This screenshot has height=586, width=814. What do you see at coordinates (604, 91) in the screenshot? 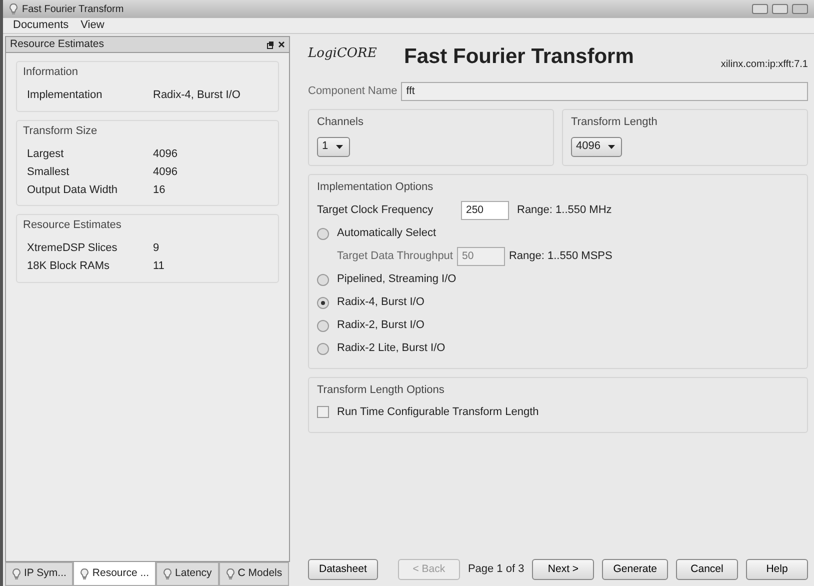
I see `component-name-field: fft` at bounding box center [604, 91].